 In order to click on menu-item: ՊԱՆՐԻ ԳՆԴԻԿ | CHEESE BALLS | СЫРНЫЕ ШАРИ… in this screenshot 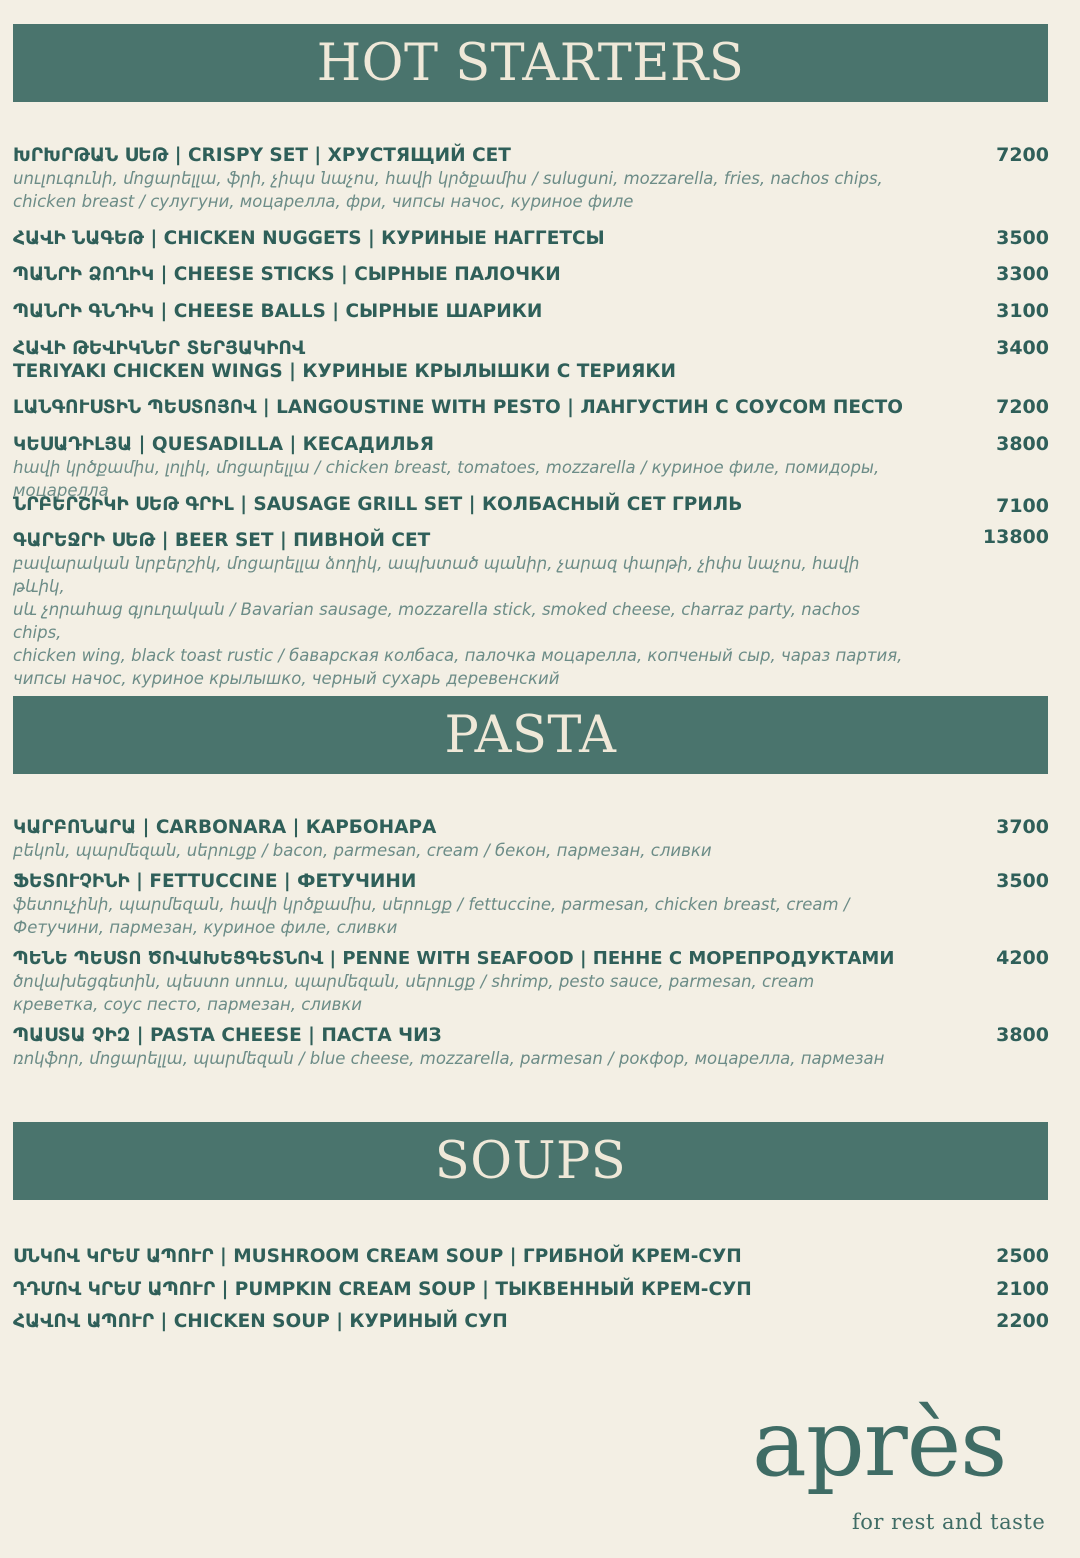, I will do `click(531, 311)`.